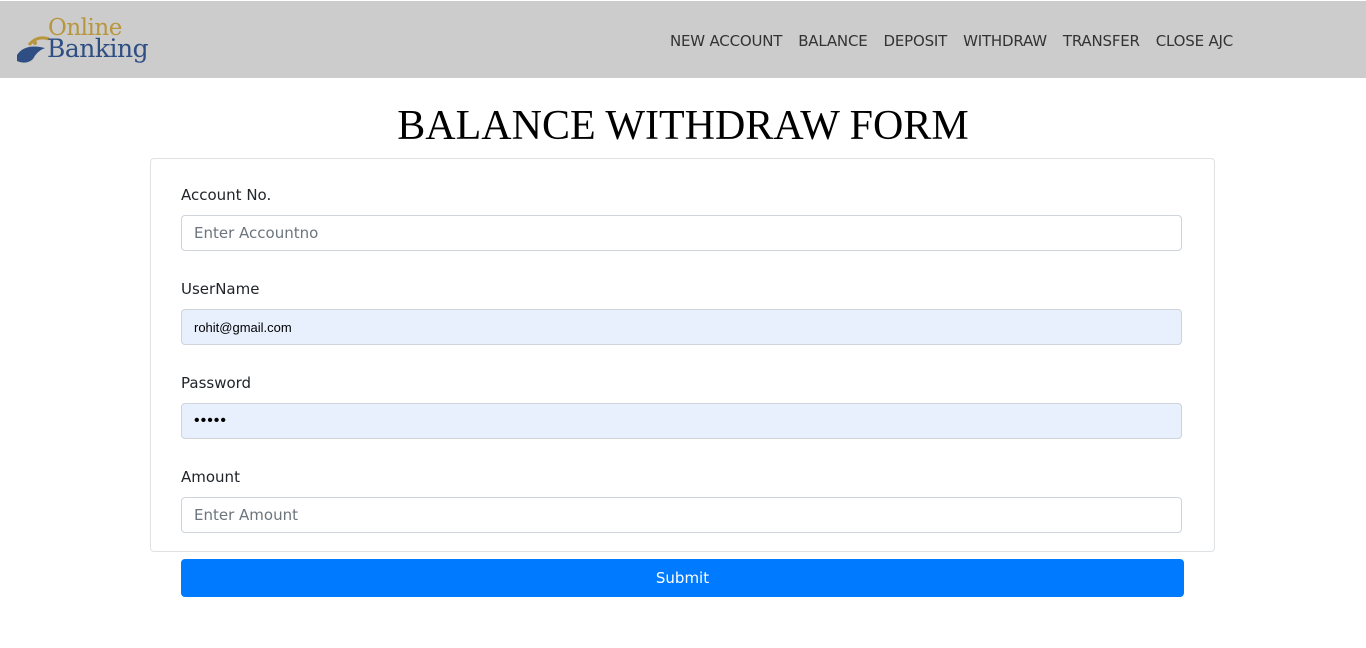  Describe the element at coordinates (681, 421) in the screenshot. I see `password-input` at that location.